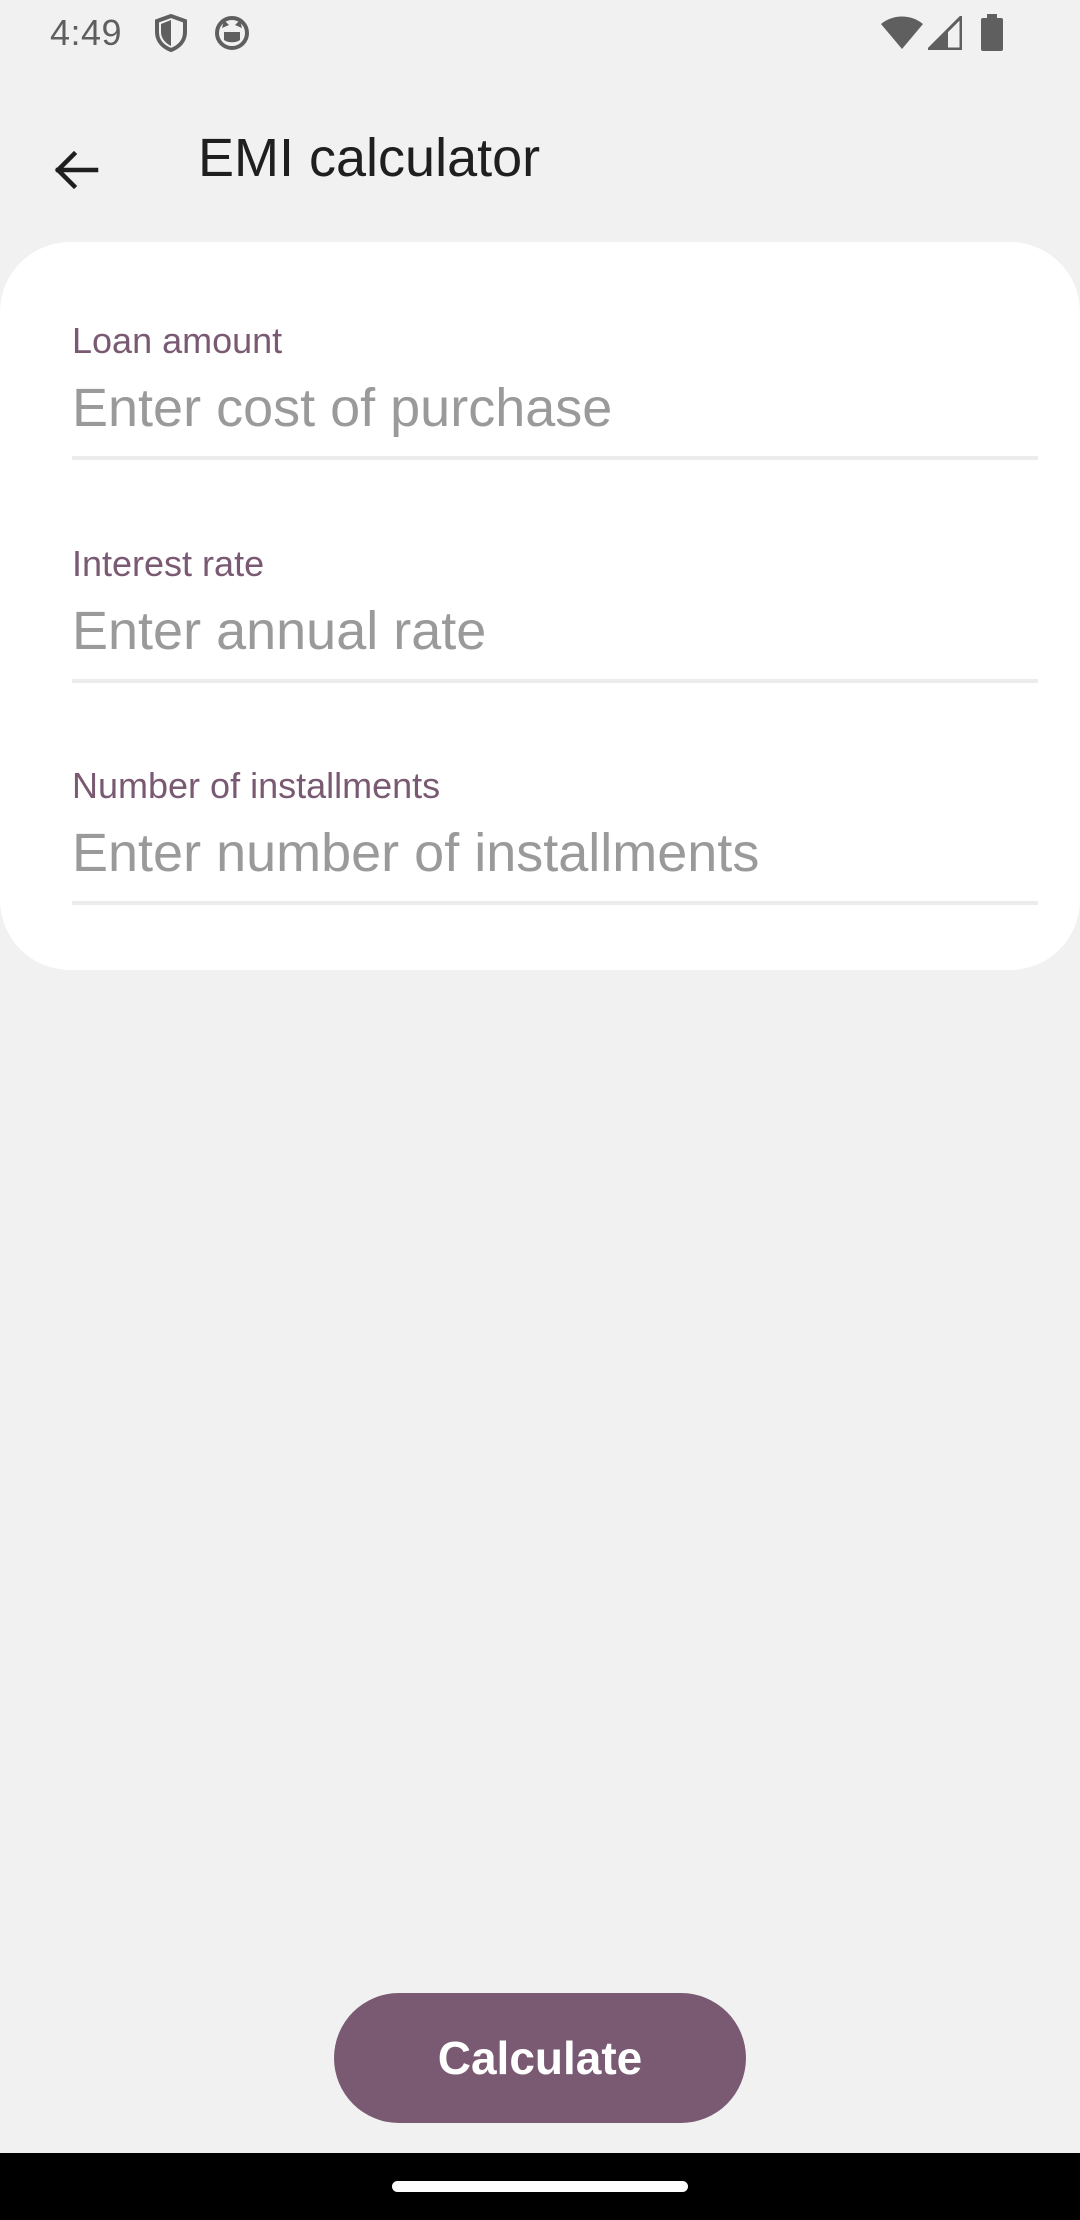 The image size is (1080, 2220). Describe the element at coordinates (555, 903) in the screenshot. I see `installments-underline` at that location.